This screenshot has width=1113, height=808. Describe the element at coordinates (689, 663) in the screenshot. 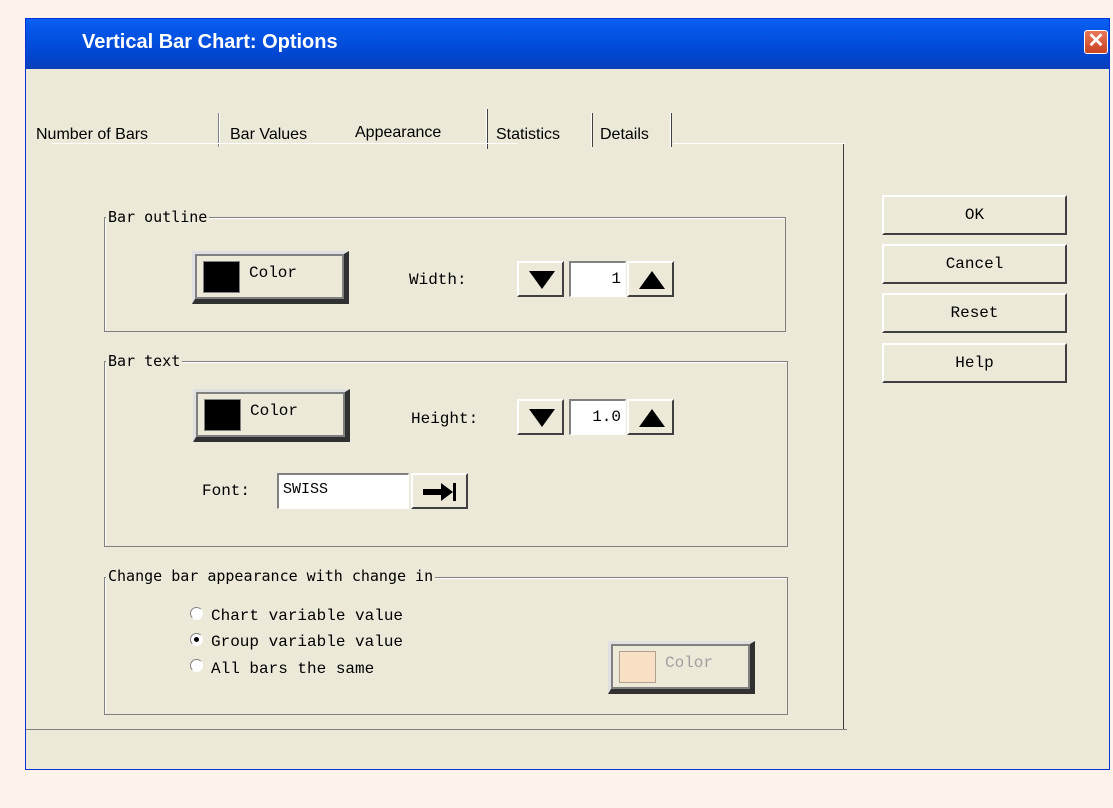

I see `bar-appearance-color-label: Color` at that location.